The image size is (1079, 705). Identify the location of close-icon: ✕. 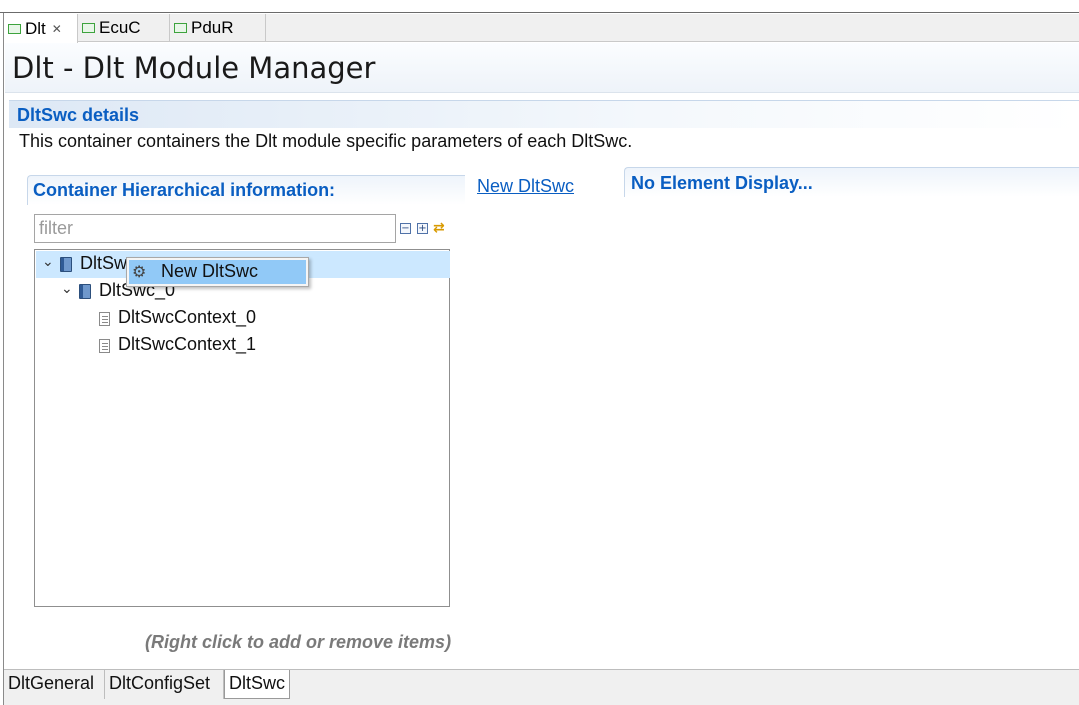
(57, 29).